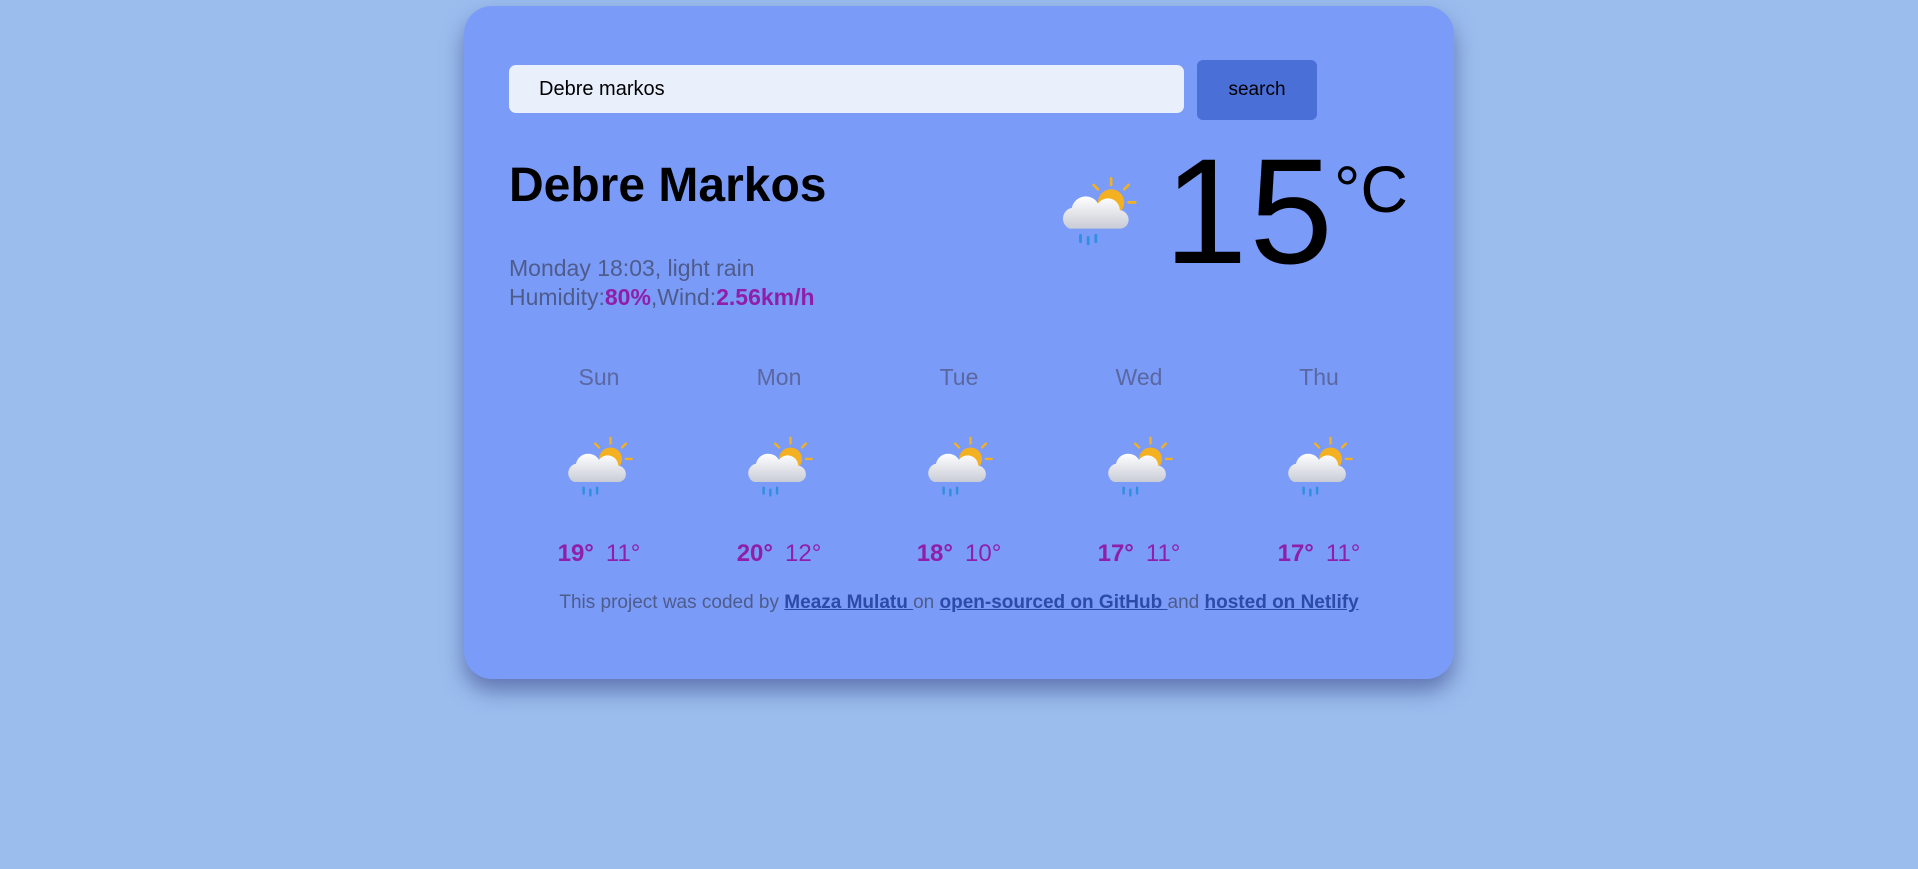  What do you see at coordinates (848, 602) in the screenshot?
I see `author-link: Meaza Mulatu` at bounding box center [848, 602].